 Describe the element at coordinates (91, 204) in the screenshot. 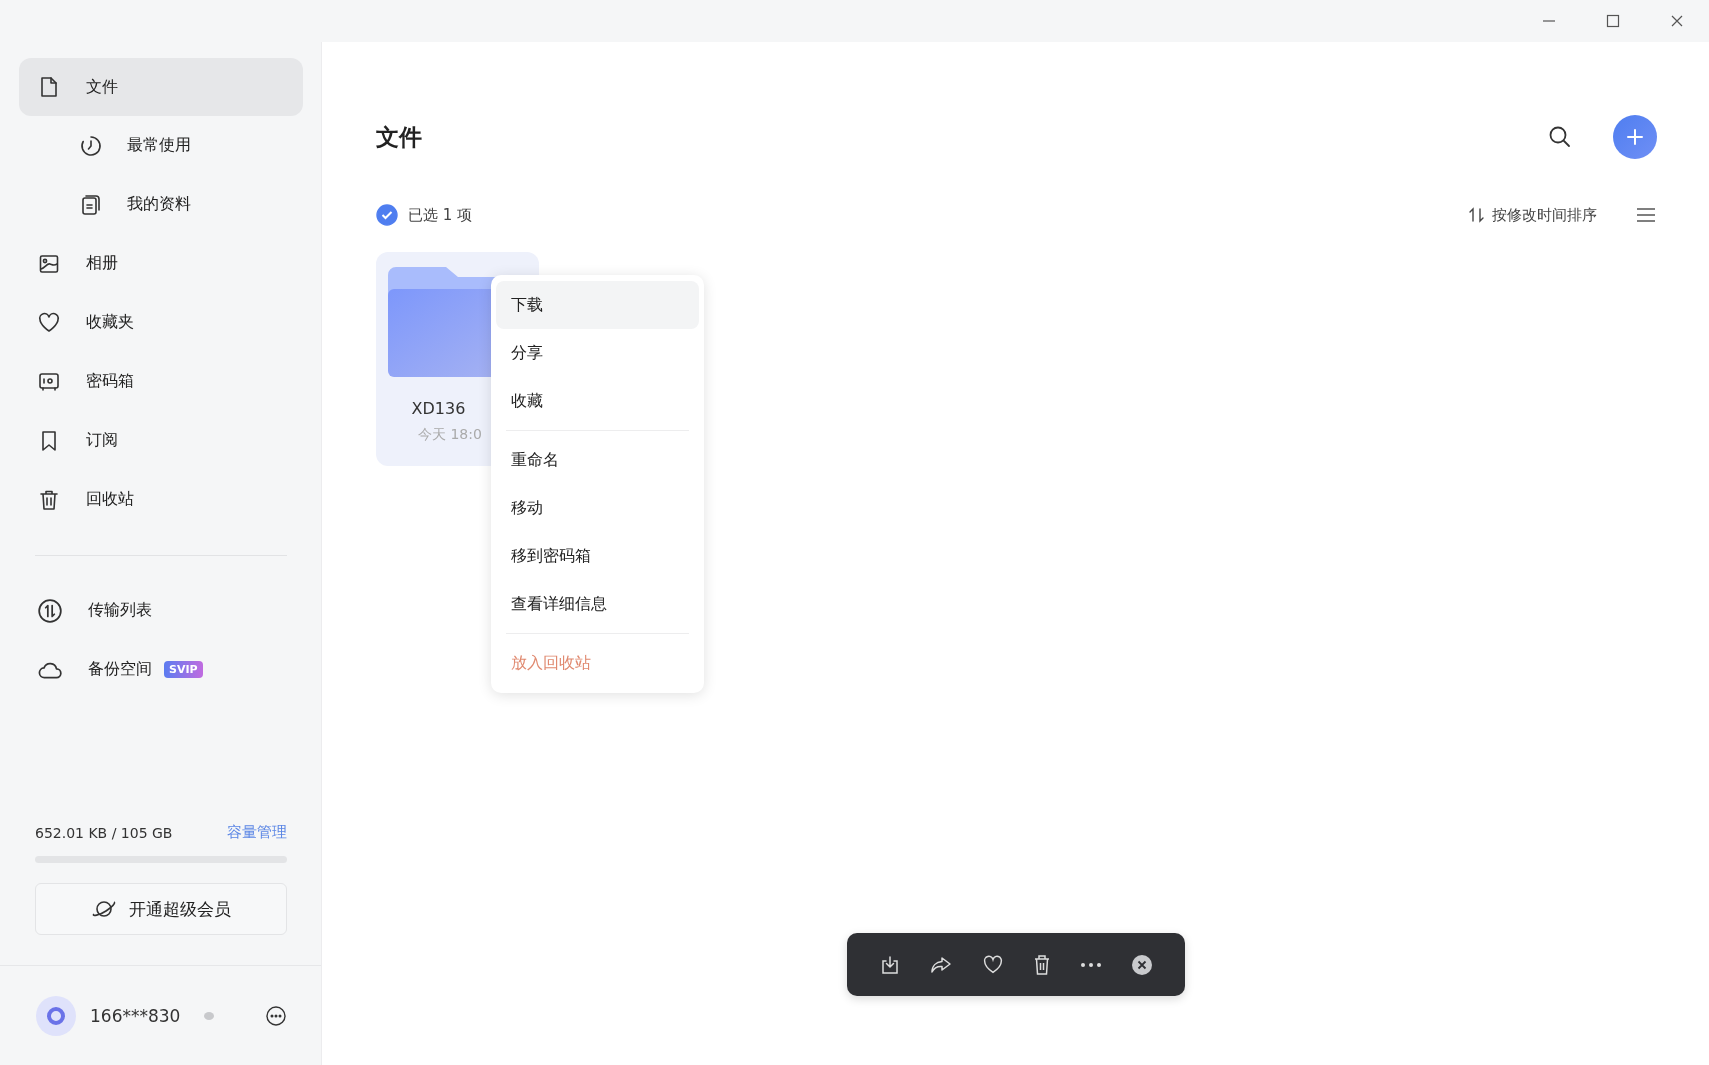

I see `notes-icon` at that location.